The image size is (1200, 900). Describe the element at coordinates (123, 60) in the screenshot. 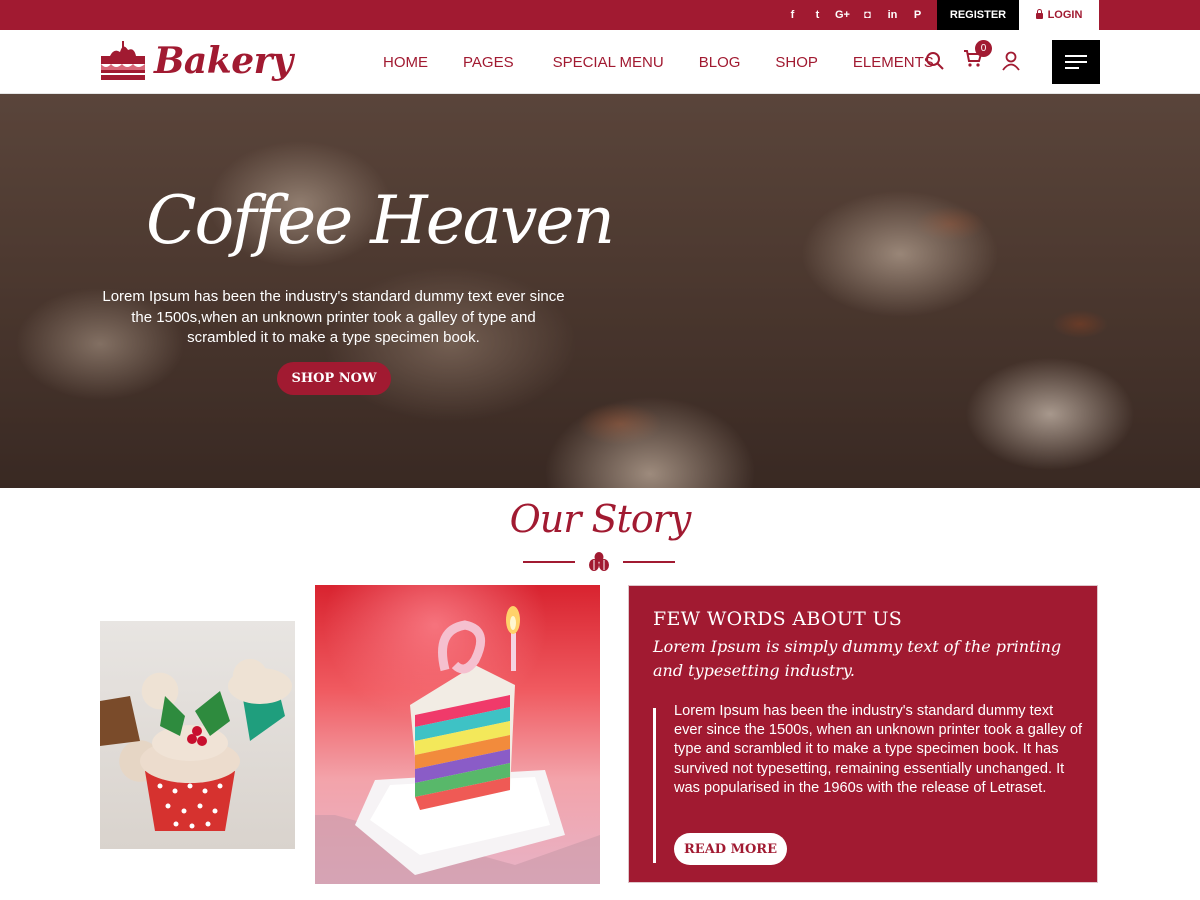

I see `cake-logo-icon` at that location.